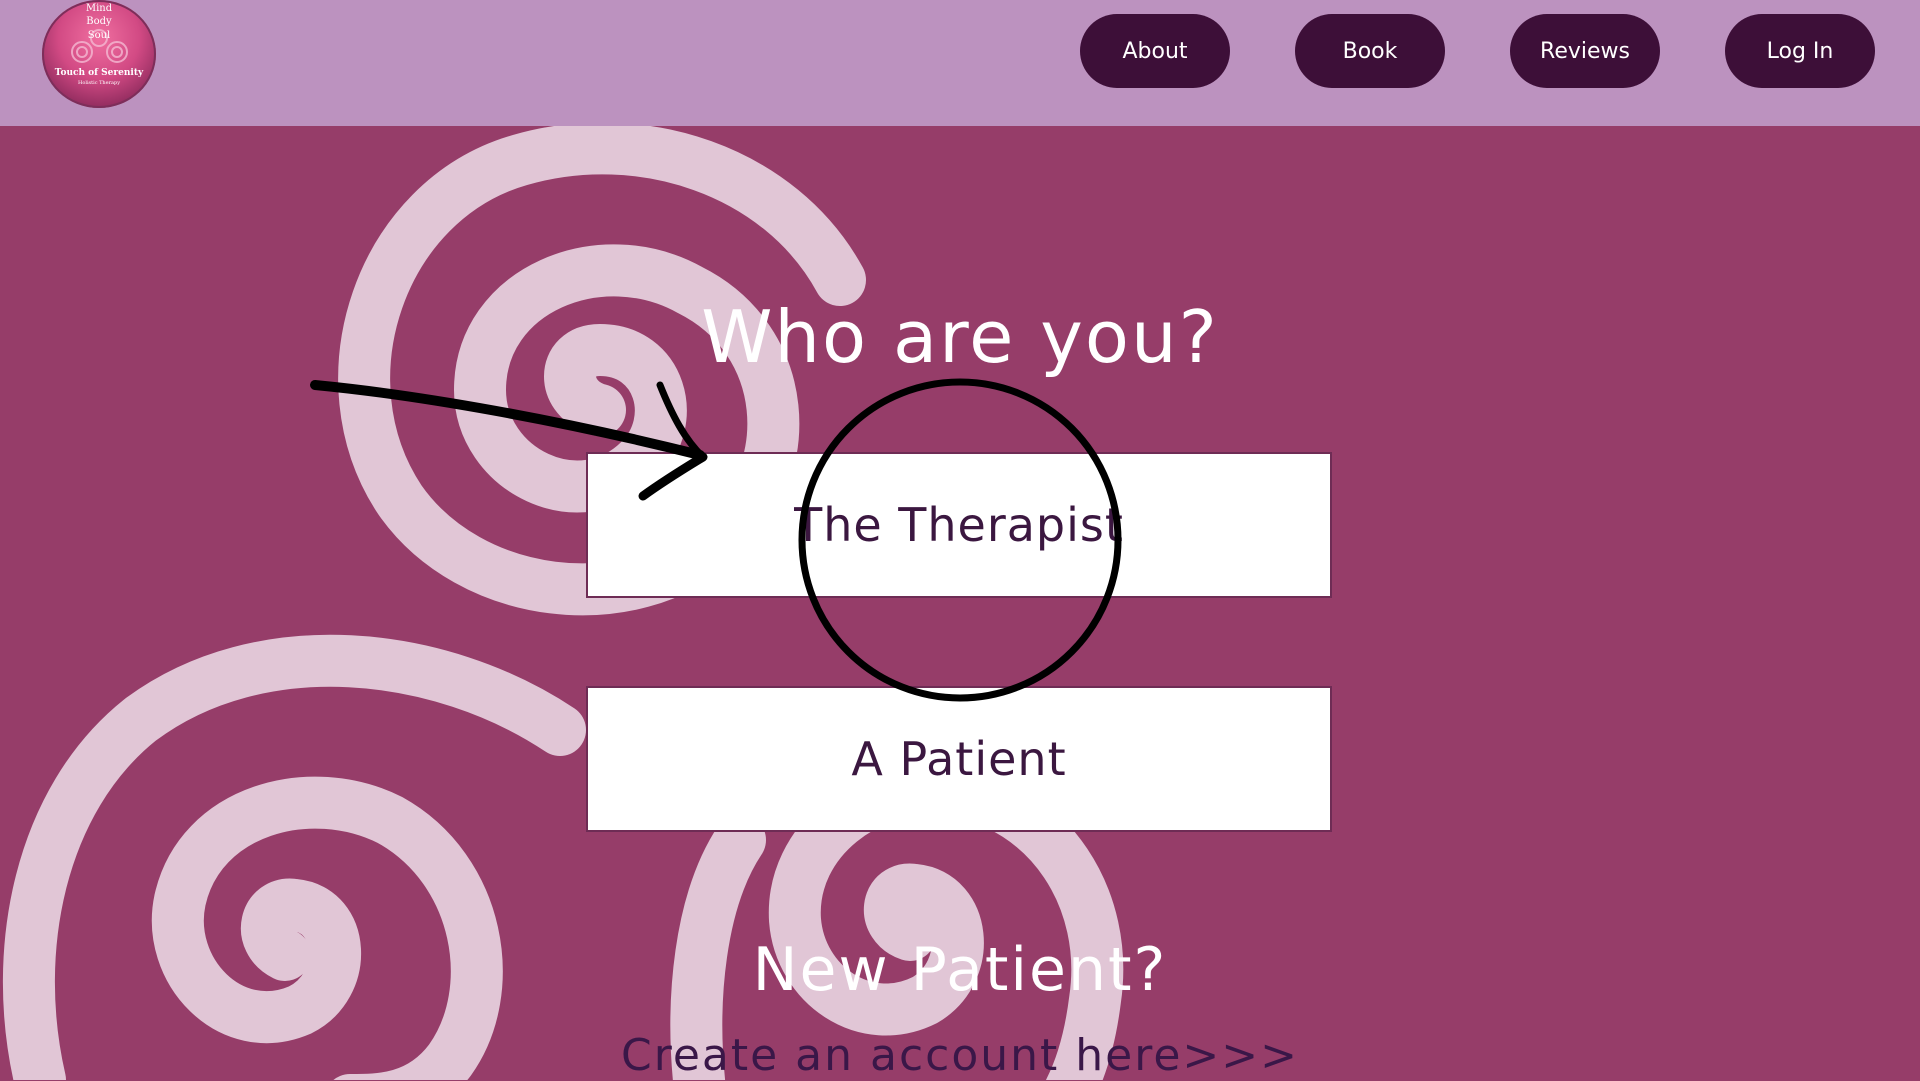  Describe the element at coordinates (99, 35) in the screenshot. I see `logo-text-soul: Soul` at that location.